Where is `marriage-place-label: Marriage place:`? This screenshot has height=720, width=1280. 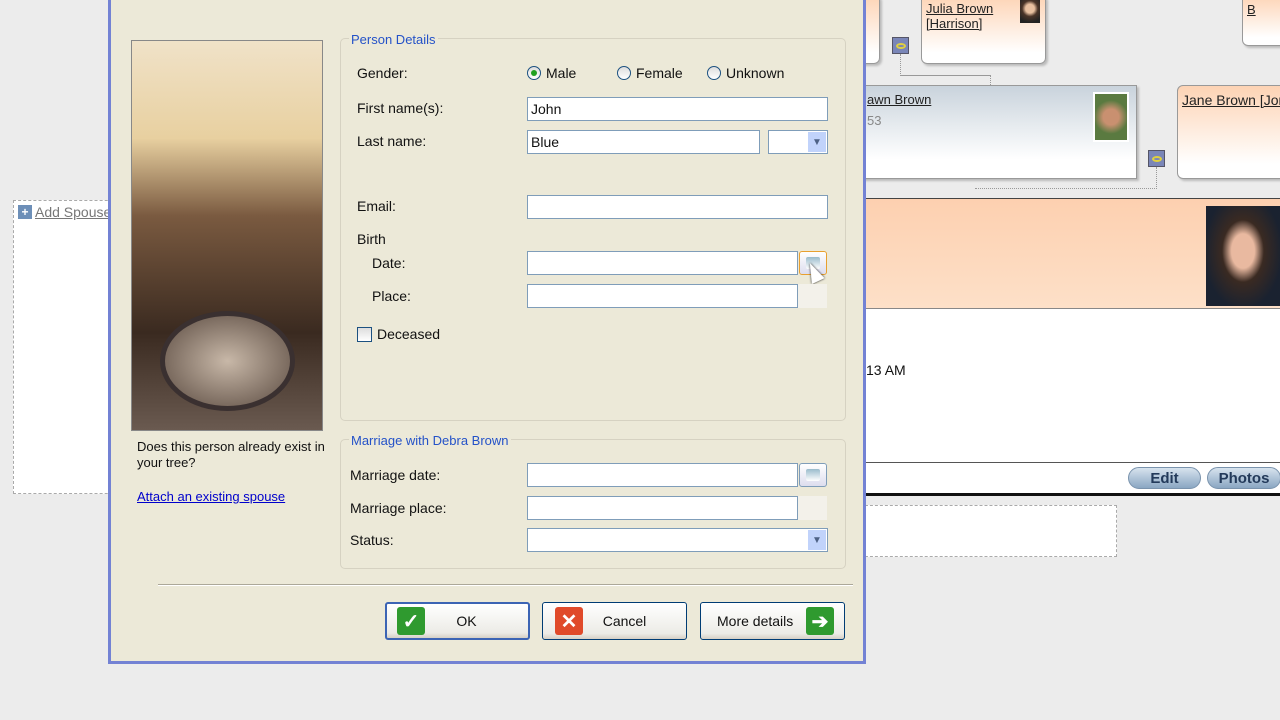
marriage-place-label: Marriage place: is located at coordinates (398, 508).